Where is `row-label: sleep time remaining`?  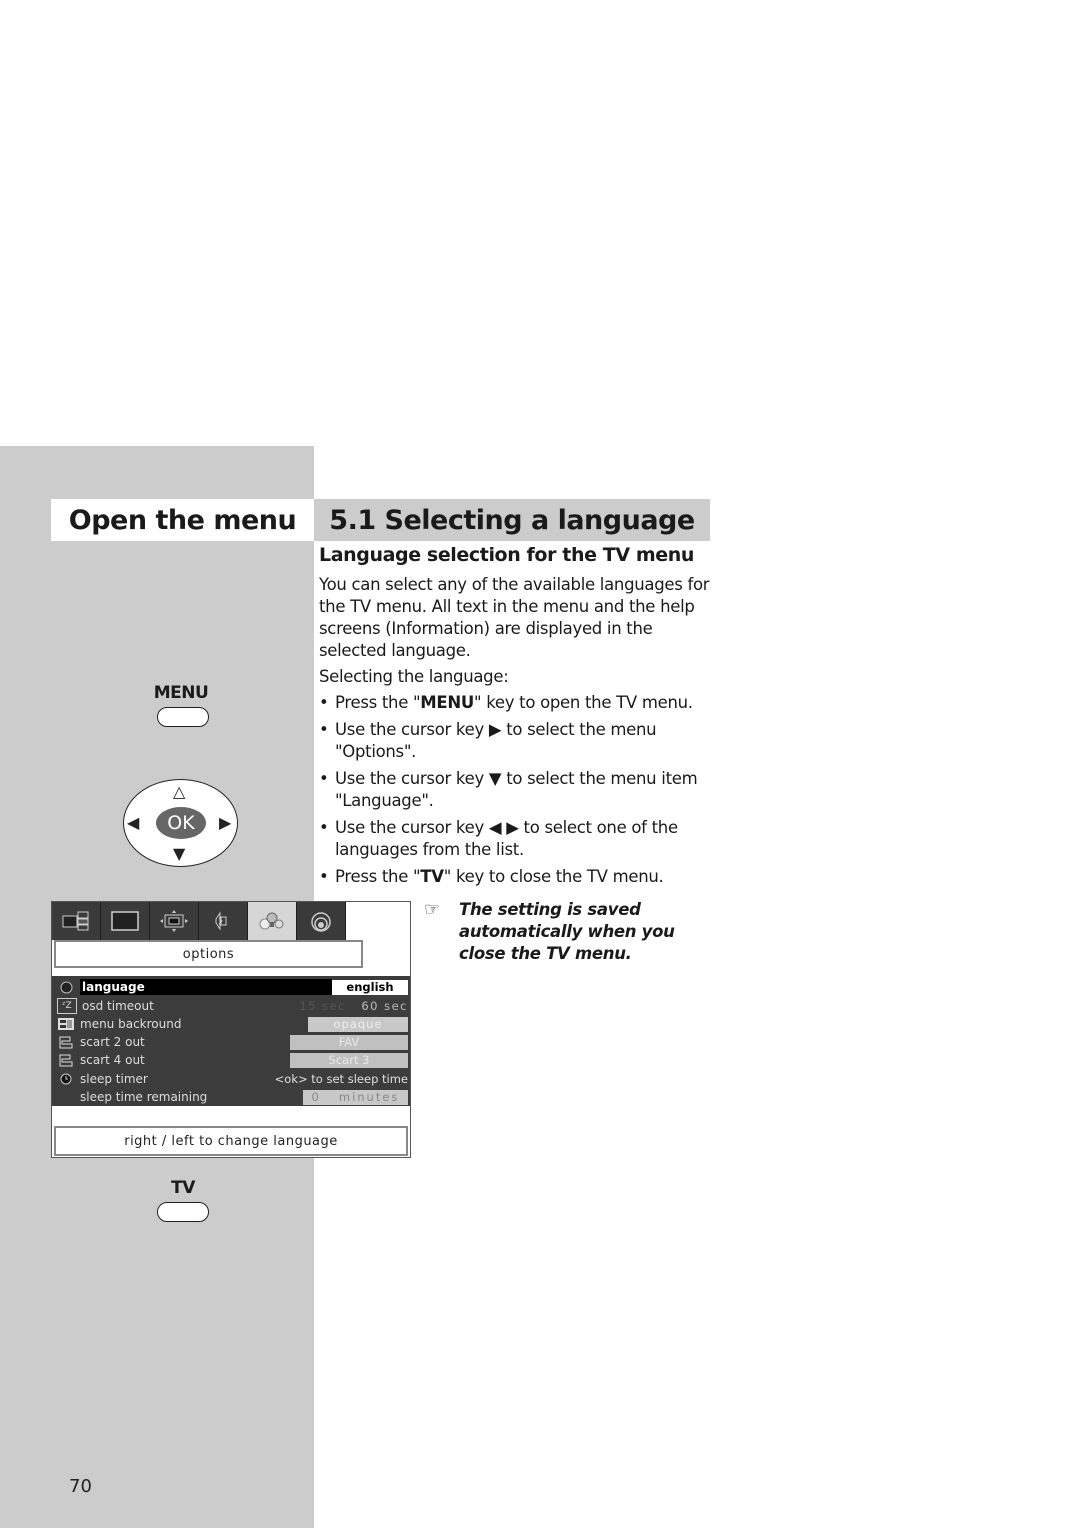
row-label: sleep time remaining is located at coordinates (144, 1097).